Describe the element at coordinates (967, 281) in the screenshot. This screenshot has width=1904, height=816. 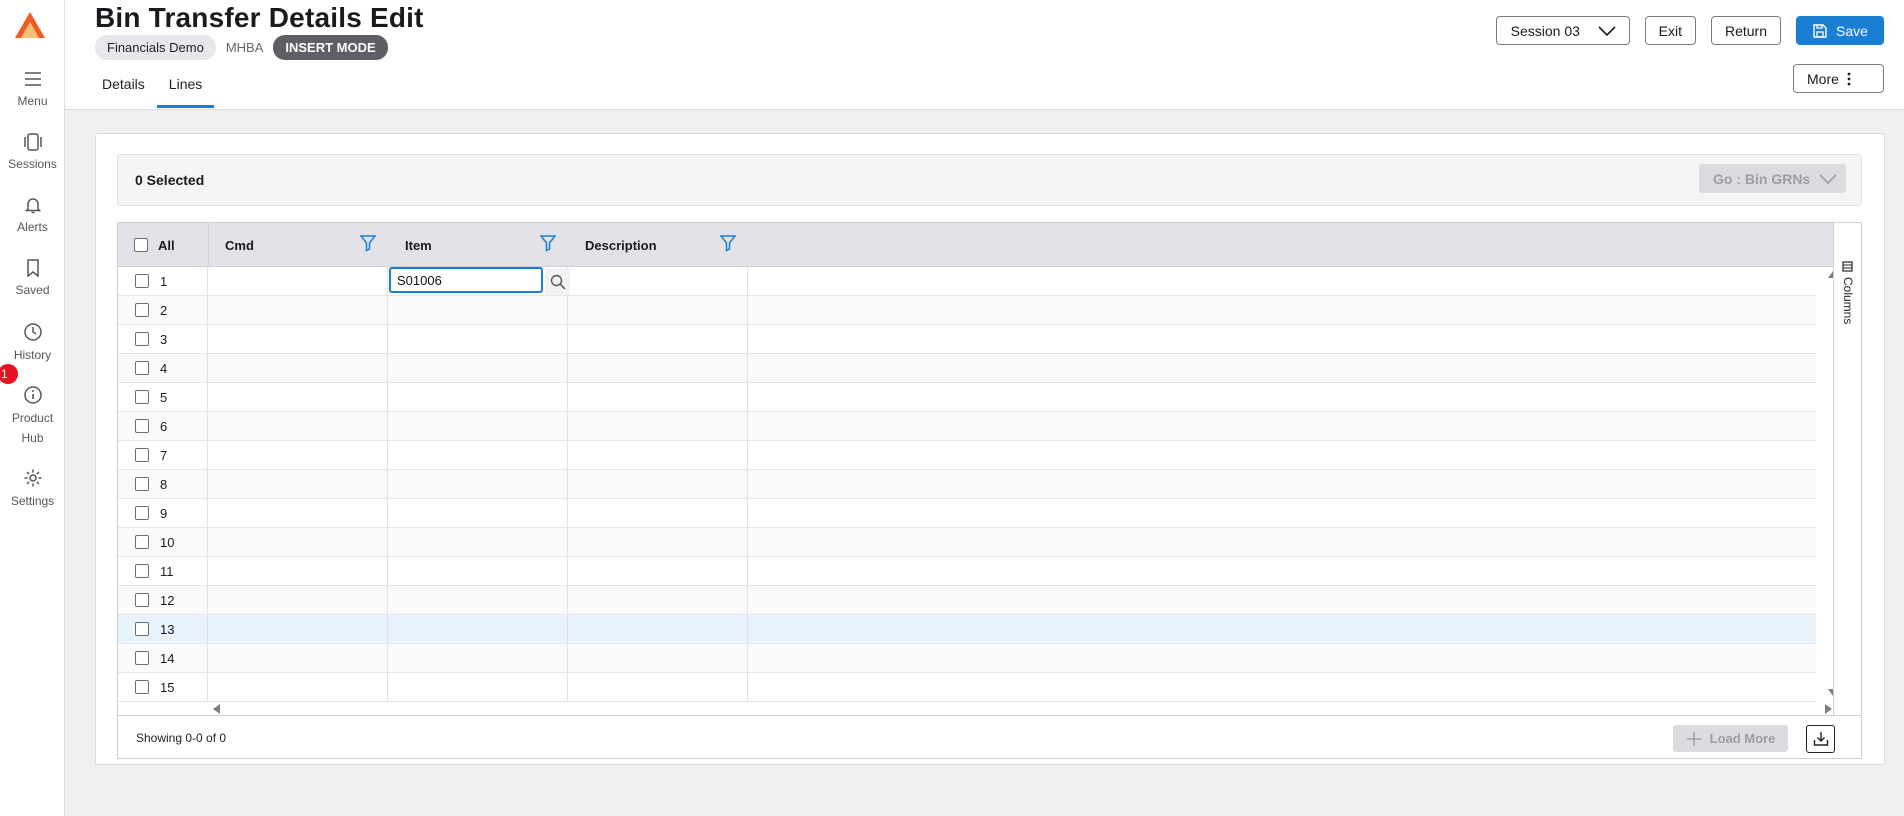
I see `table-row: 1` at that location.